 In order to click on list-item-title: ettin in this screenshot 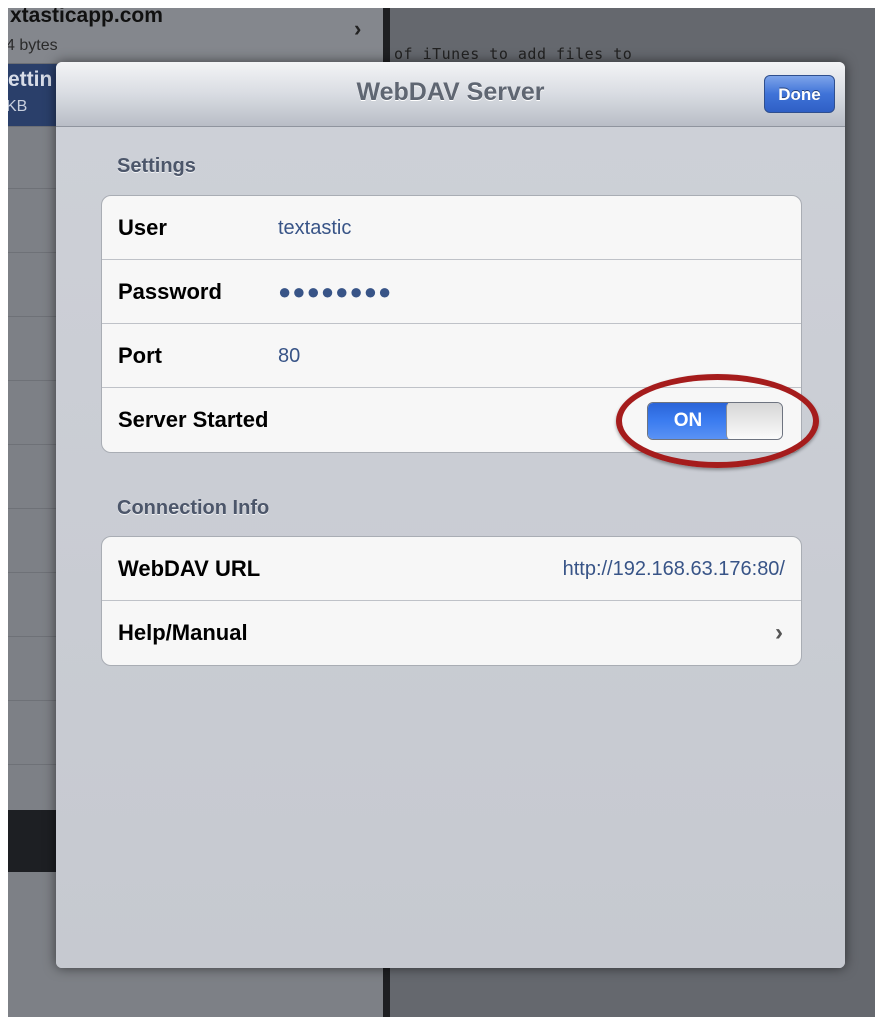, I will do `click(30, 79)`.